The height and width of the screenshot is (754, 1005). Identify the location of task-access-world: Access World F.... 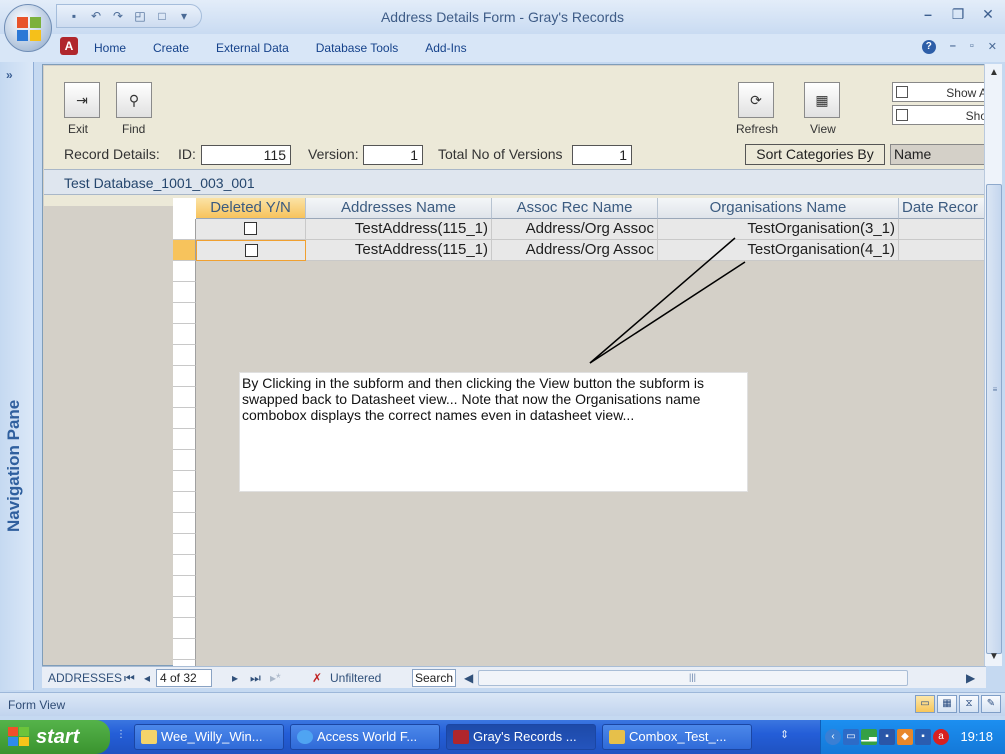
(365, 737).